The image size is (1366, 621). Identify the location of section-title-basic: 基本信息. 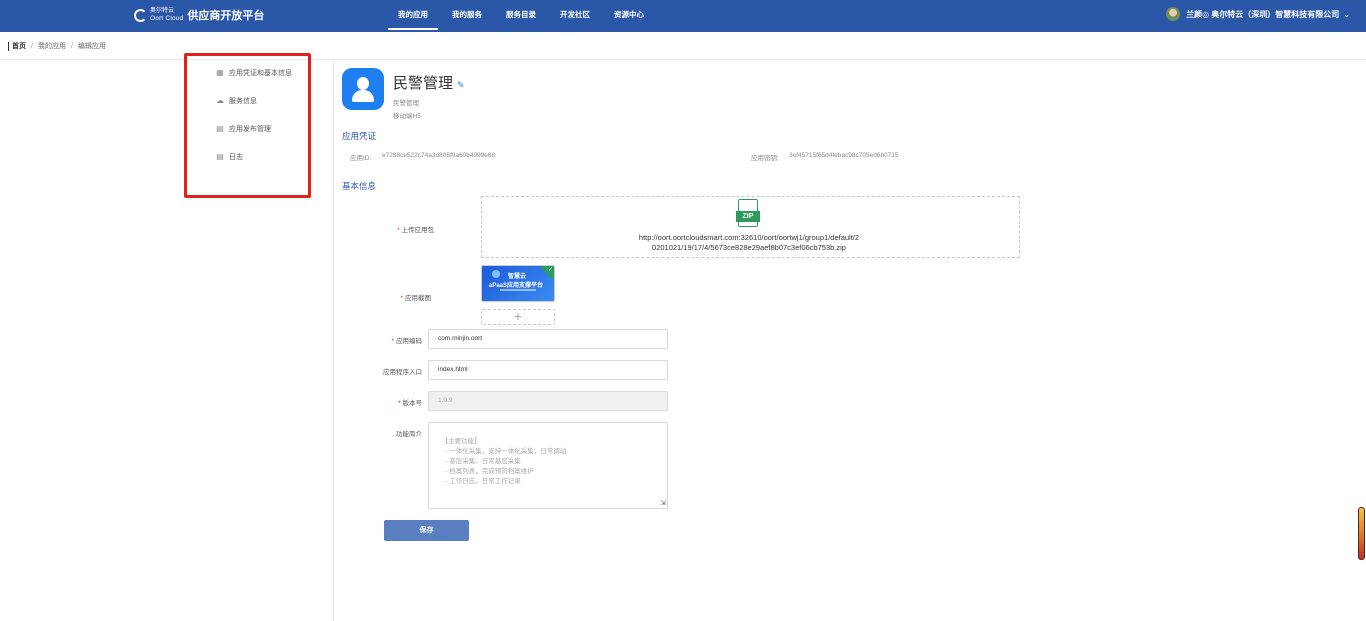
(359, 186).